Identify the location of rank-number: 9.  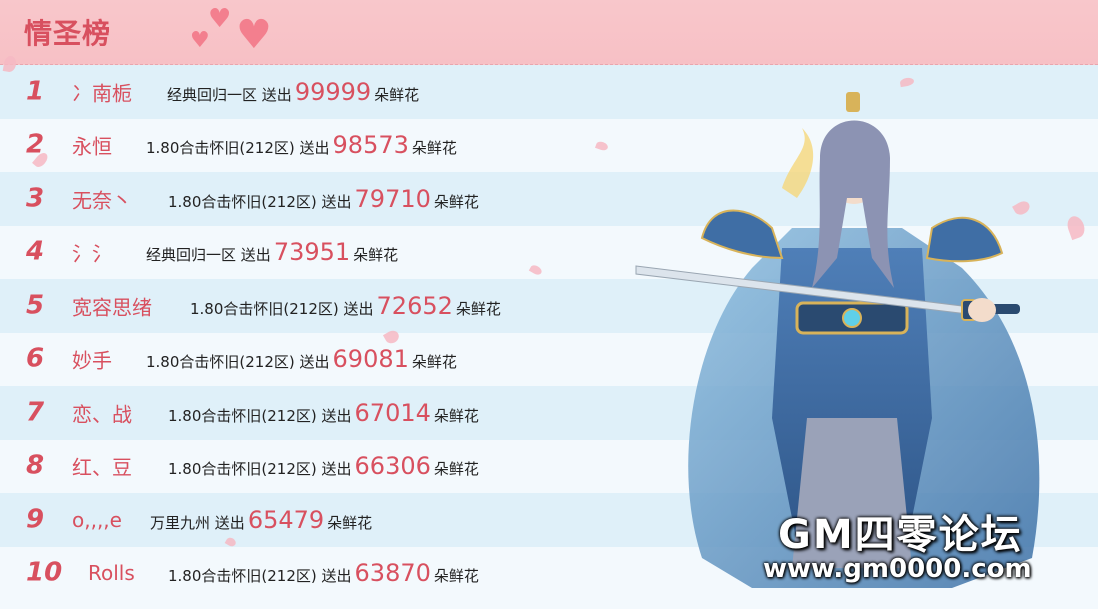
(35, 519).